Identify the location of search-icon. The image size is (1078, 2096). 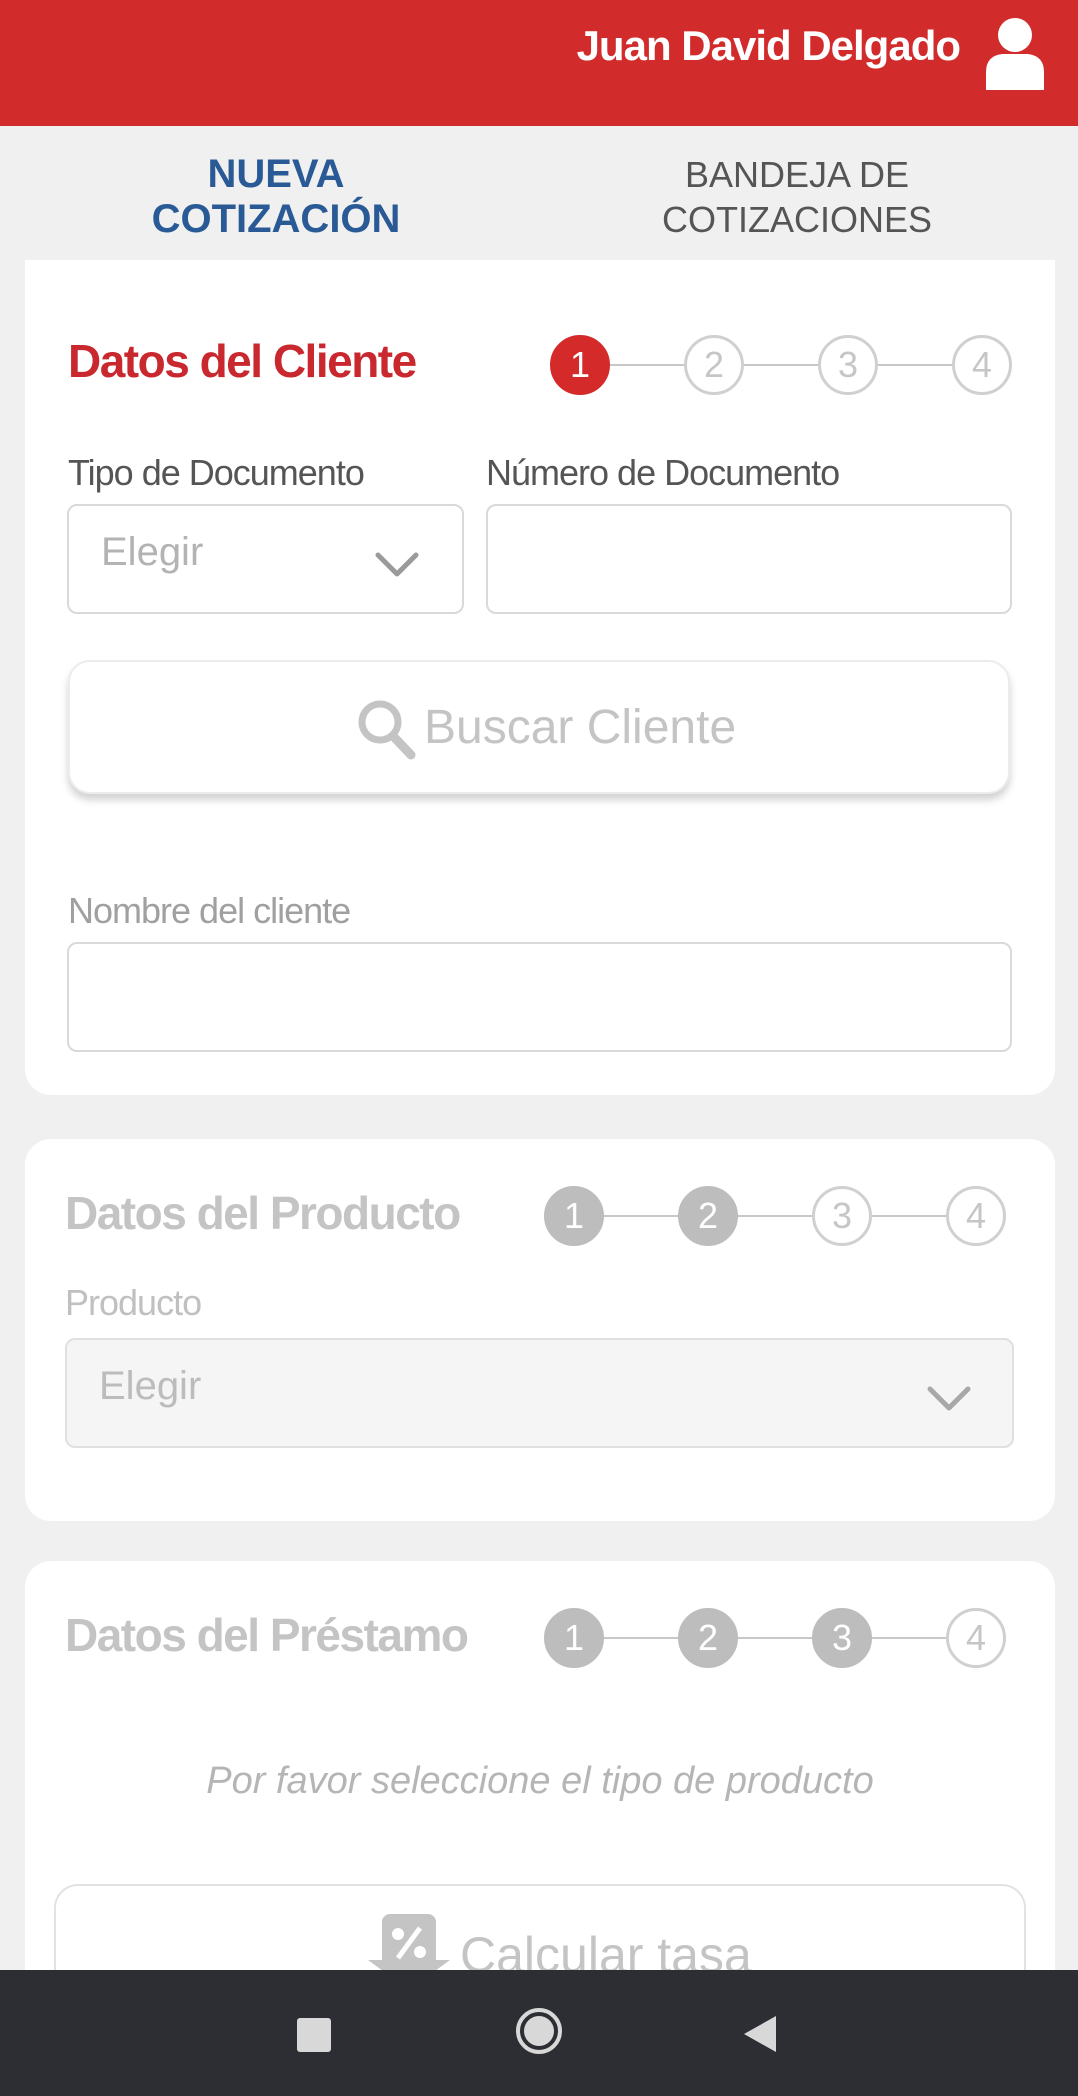
(387, 730).